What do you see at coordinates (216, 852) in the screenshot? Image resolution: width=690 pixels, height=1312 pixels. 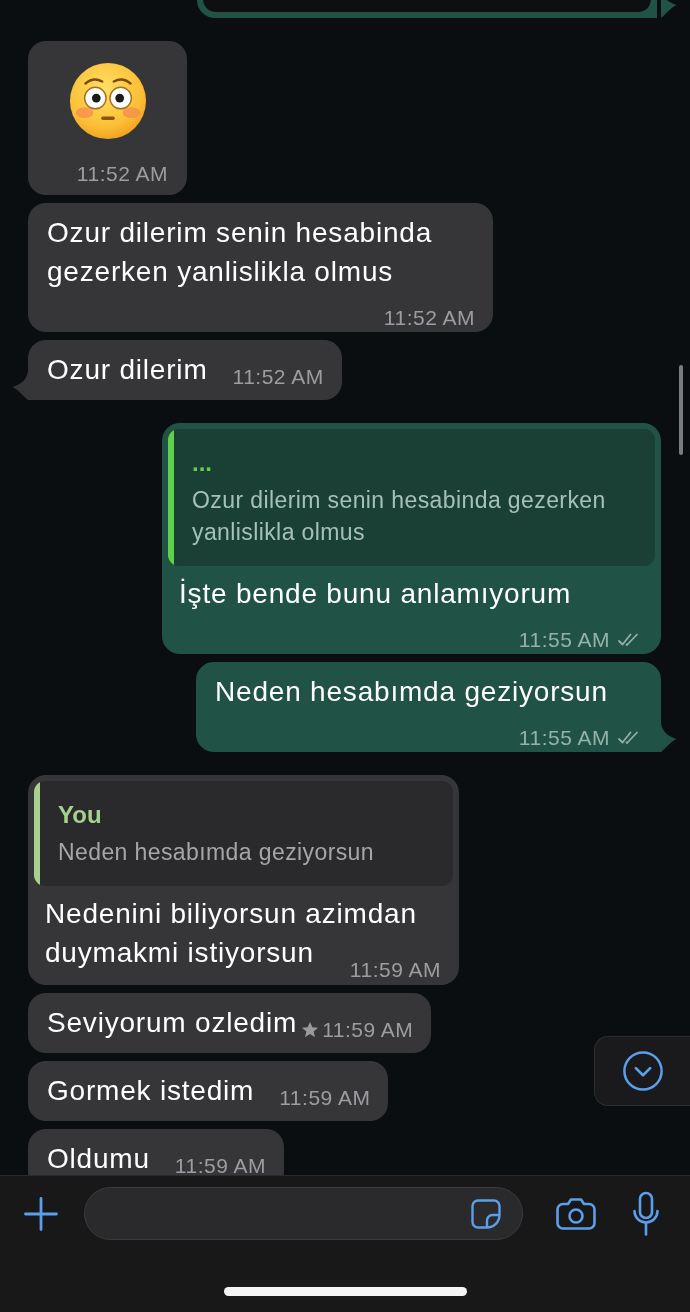 I see `quote-text: Neden hesabımda geziyorsun` at bounding box center [216, 852].